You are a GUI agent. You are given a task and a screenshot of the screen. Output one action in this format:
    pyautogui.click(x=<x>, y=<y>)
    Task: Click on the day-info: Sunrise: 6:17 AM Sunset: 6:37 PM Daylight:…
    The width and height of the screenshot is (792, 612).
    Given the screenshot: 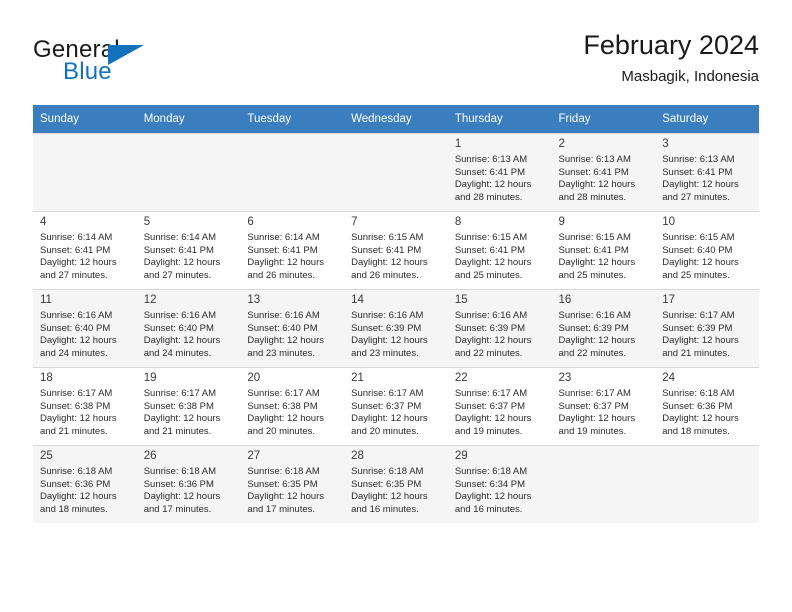 What is the action you would take?
    pyautogui.click(x=604, y=413)
    